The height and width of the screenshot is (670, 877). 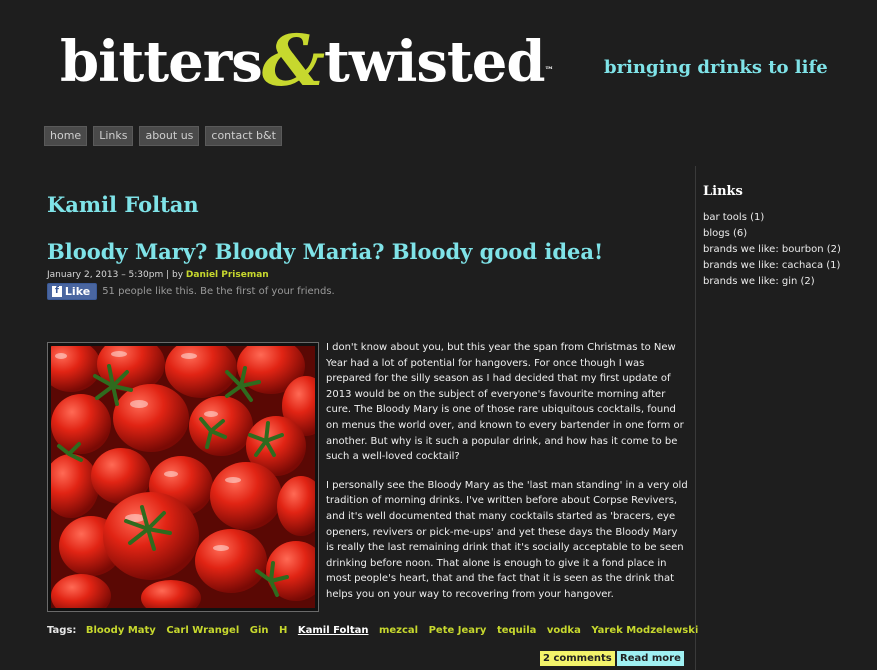 What do you see at coordinates (243, 136) in the screenshot?
I see `nav-contact: contact b&t` at bounding box center [243, 136].